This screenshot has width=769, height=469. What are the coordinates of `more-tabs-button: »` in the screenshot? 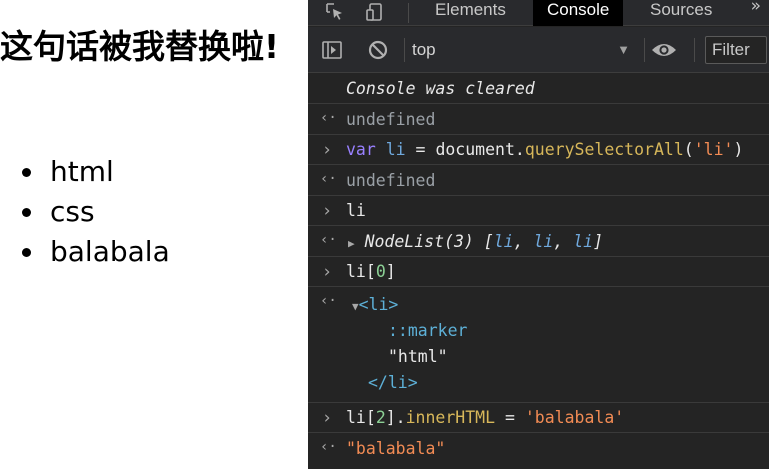 It's located at (756, 8).